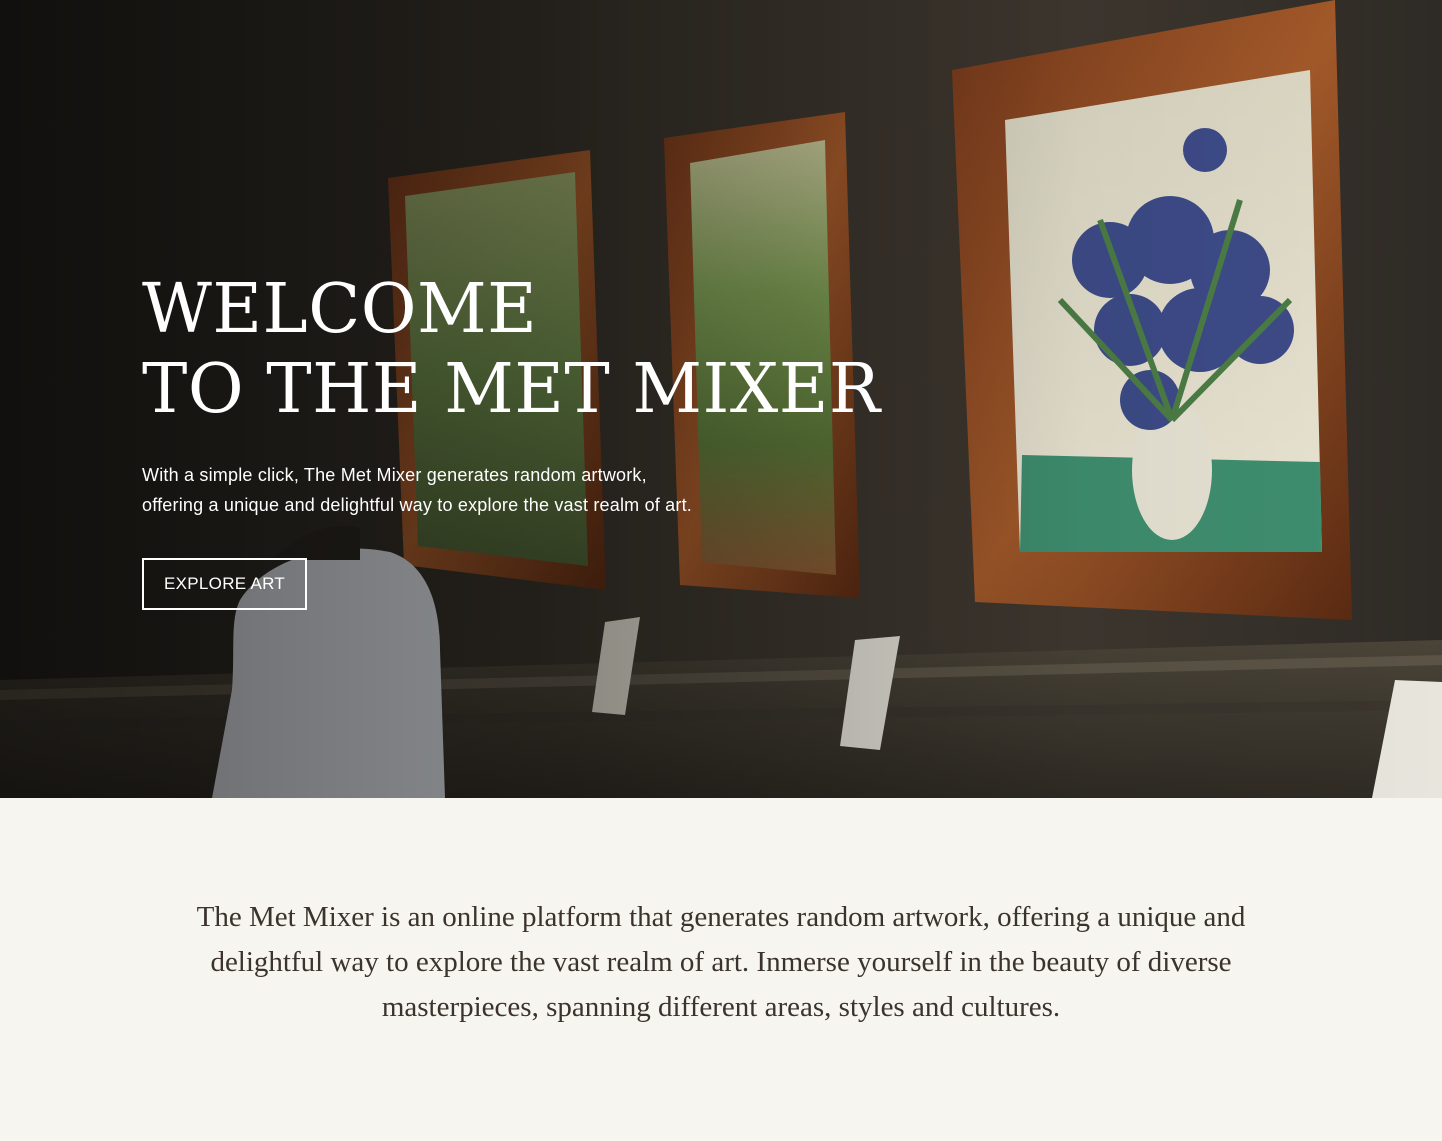 Image resolution: width=1442 pixels, height=1141 pixels. I want to click on hero-title-line1: WELCOME, so click(340, 309).